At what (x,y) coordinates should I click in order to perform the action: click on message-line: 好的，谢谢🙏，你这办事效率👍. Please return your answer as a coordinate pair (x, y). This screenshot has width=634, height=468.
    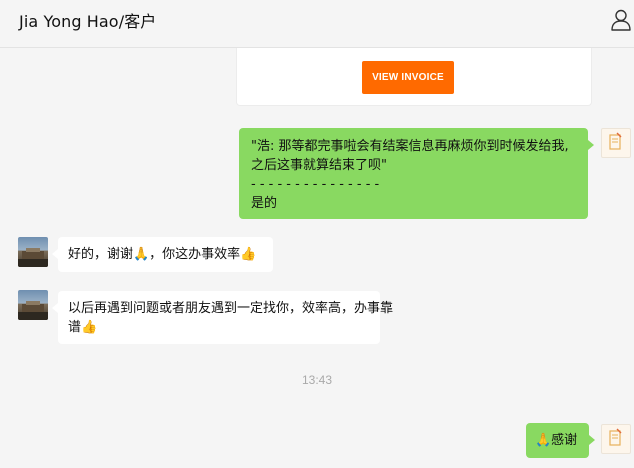
    Looking at the image, I should click on (162, 254).